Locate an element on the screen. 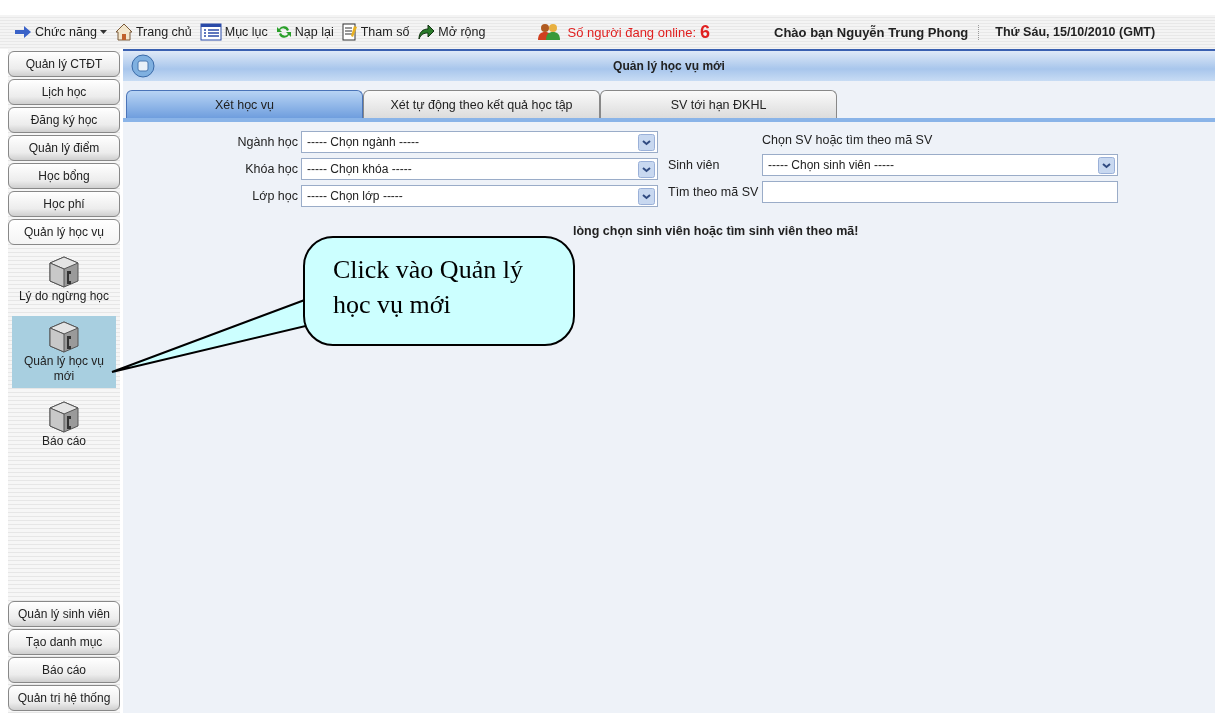 This screenshot has height=713, width=1215. dropdown-field: ----- Chọn khóa ----- is located at coordinates (479, 169).